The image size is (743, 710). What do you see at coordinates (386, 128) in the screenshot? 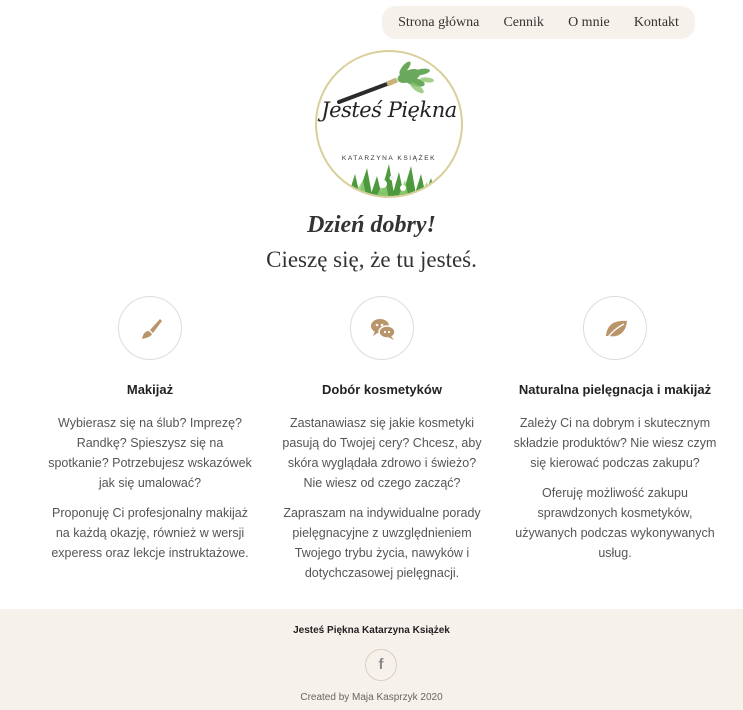
I see `logo-illustration` at bounding box center [386, 128].